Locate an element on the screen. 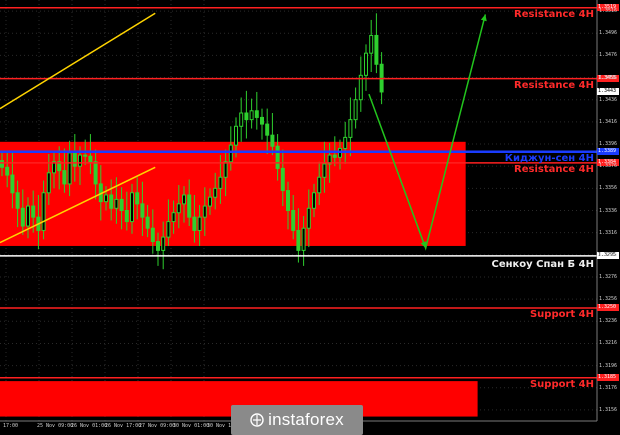 This screenshot has height=435, width=620. time-tick-label: 26 Nov 17:00 is located at coordinates (123, 426).